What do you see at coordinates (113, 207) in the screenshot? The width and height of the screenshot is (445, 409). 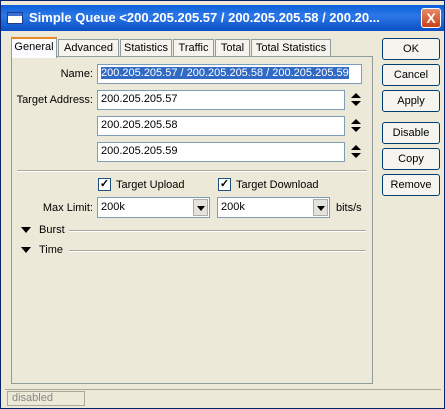 I see `max-limit-upload-value: 200k` at bounding box center [113, 207].